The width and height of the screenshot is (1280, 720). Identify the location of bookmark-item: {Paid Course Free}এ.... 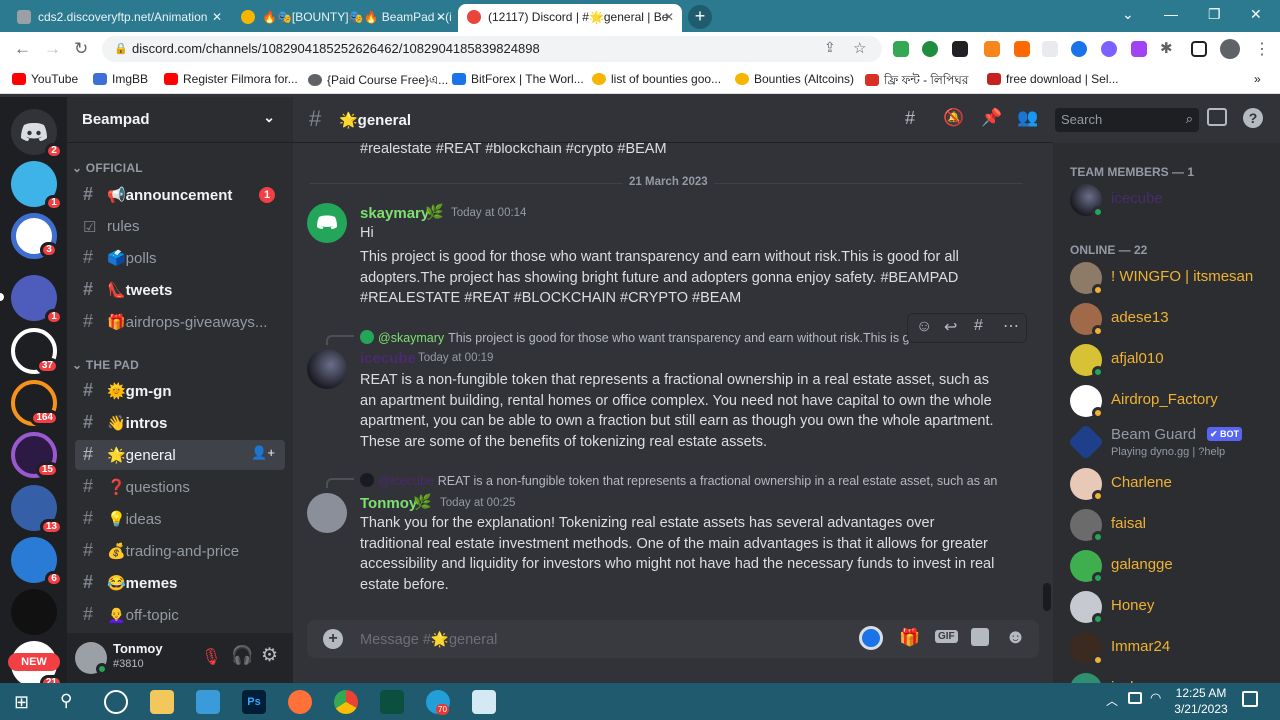
(378, 82).